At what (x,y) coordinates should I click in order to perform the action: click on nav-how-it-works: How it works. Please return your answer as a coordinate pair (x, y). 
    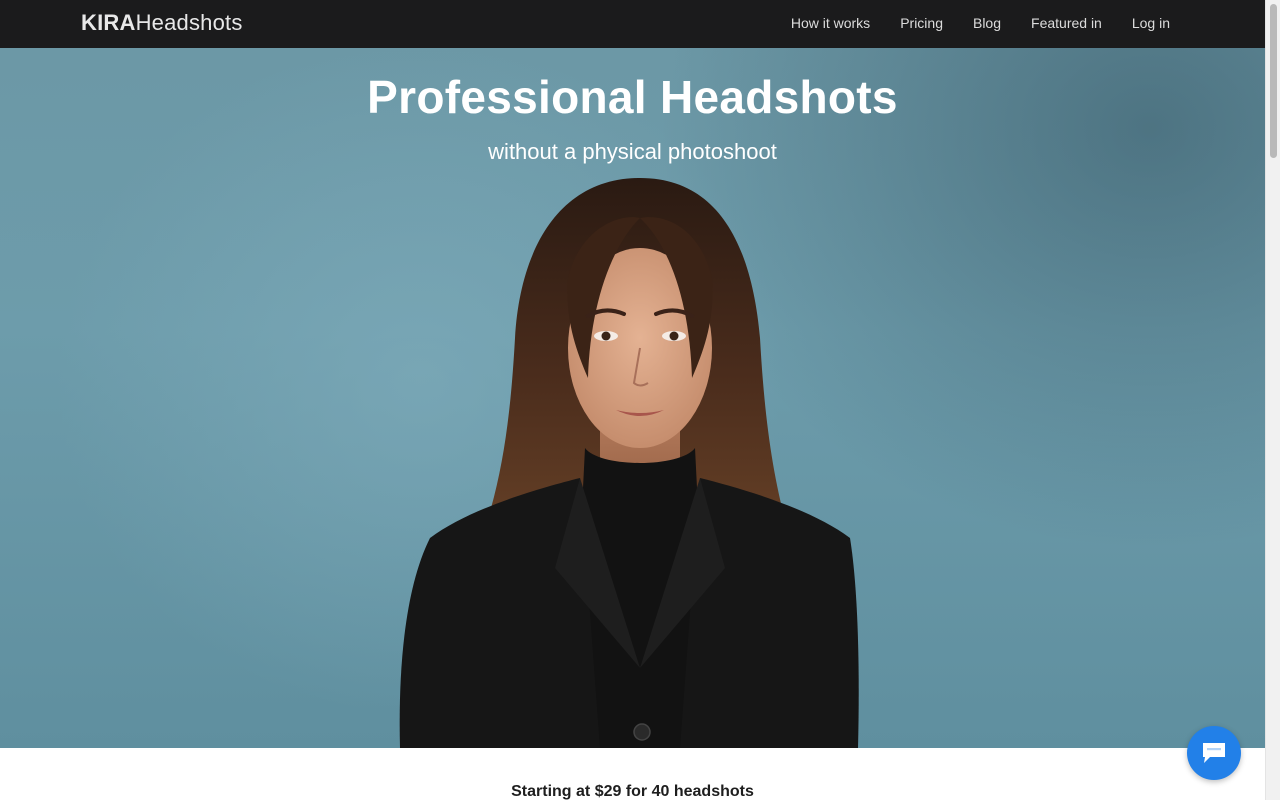
    Looking at the image, I should click on (830, 23).